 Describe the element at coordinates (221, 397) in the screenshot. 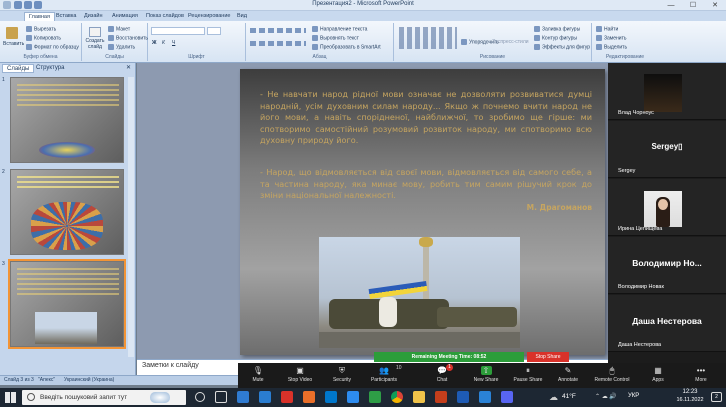

I see `task-view-icon` at that location.